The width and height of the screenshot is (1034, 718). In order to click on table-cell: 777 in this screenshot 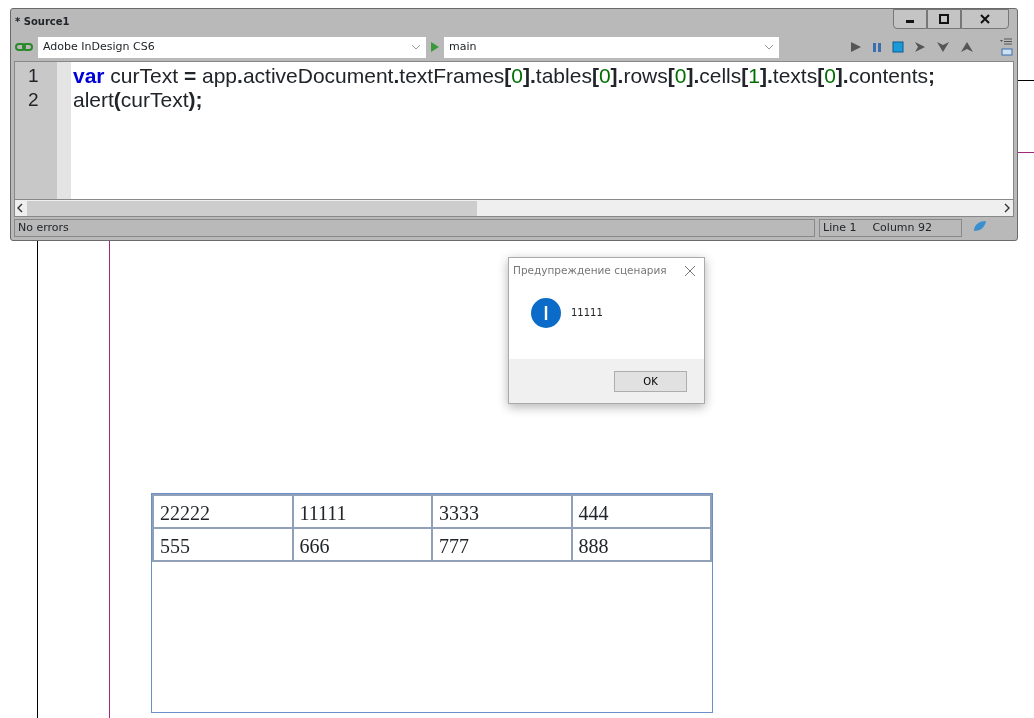, I will do `click(502, 544)`.